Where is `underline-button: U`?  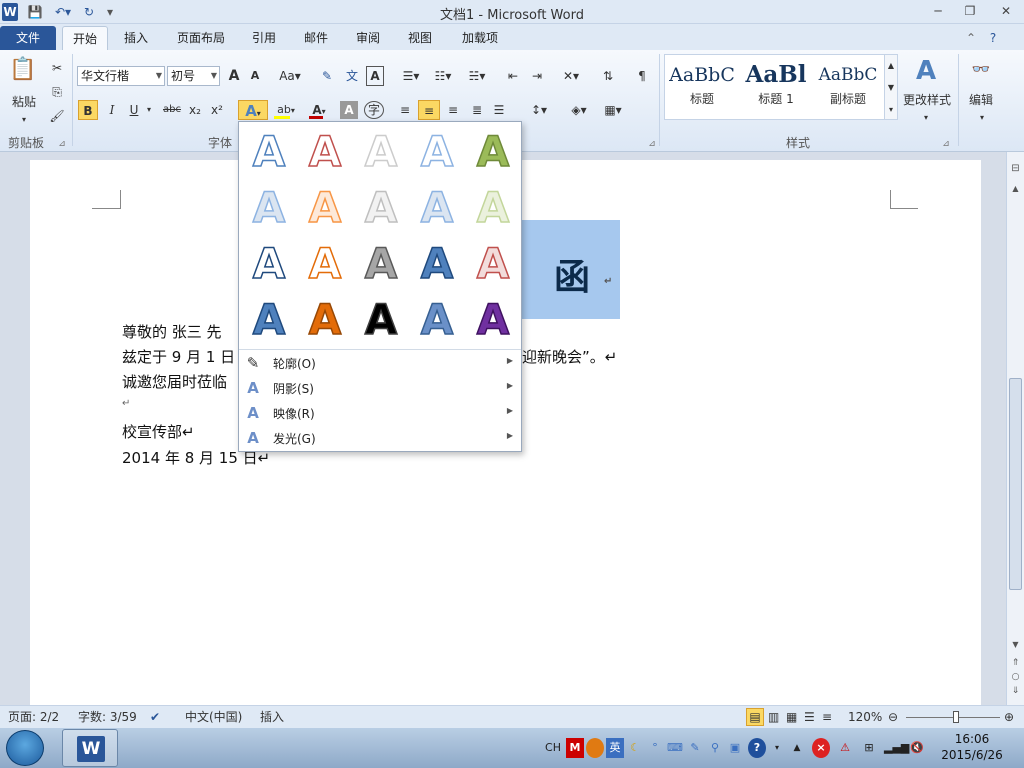
underline-button: U is located at coordinates (134, 110).